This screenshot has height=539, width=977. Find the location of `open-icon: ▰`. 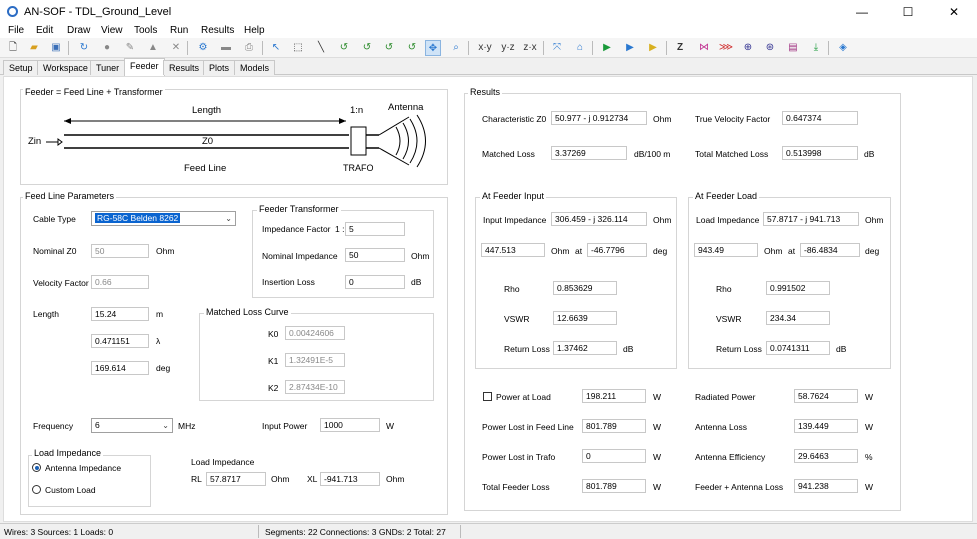

open-icon: ▰ is located at coordinates (34, 48).